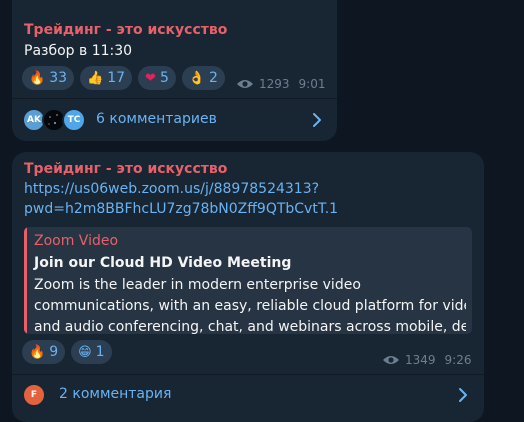 The image size is (524, 422). I want to click on reactions-bar: 🔥 9 😁 1, so click(67, 352).